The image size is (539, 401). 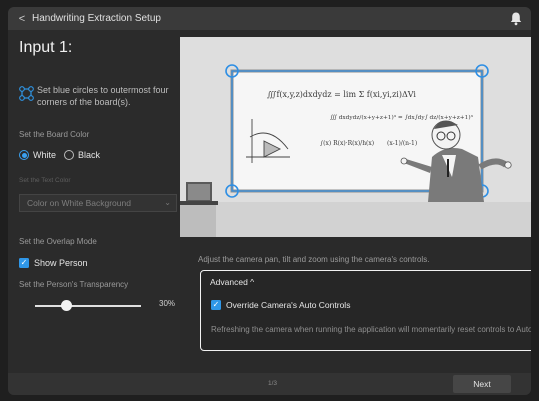 I want to click on overlap-mode-label: Set the Overlap Mode, so click(x=58, y=241).